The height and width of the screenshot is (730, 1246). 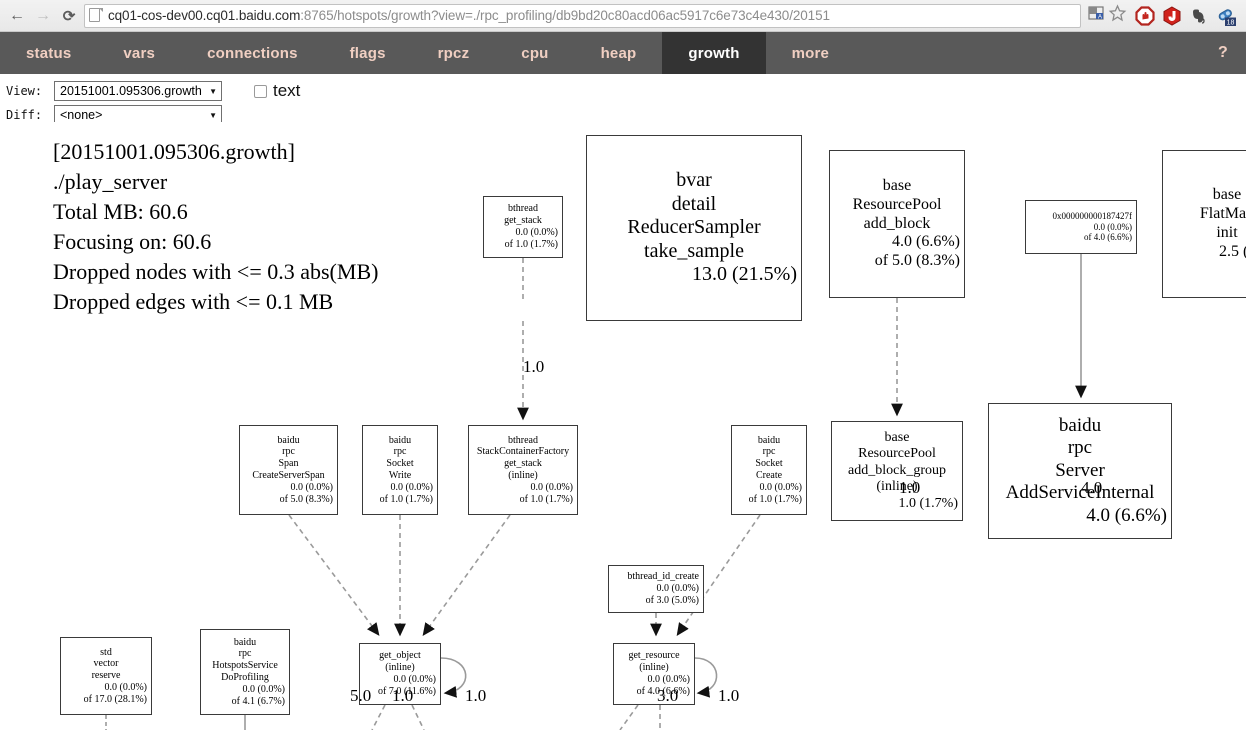 What do you see at coordinates (1092, 216) in the screenshot?
I see `node-line: 0x000000000187427f` at bounding box center [1092, 216].